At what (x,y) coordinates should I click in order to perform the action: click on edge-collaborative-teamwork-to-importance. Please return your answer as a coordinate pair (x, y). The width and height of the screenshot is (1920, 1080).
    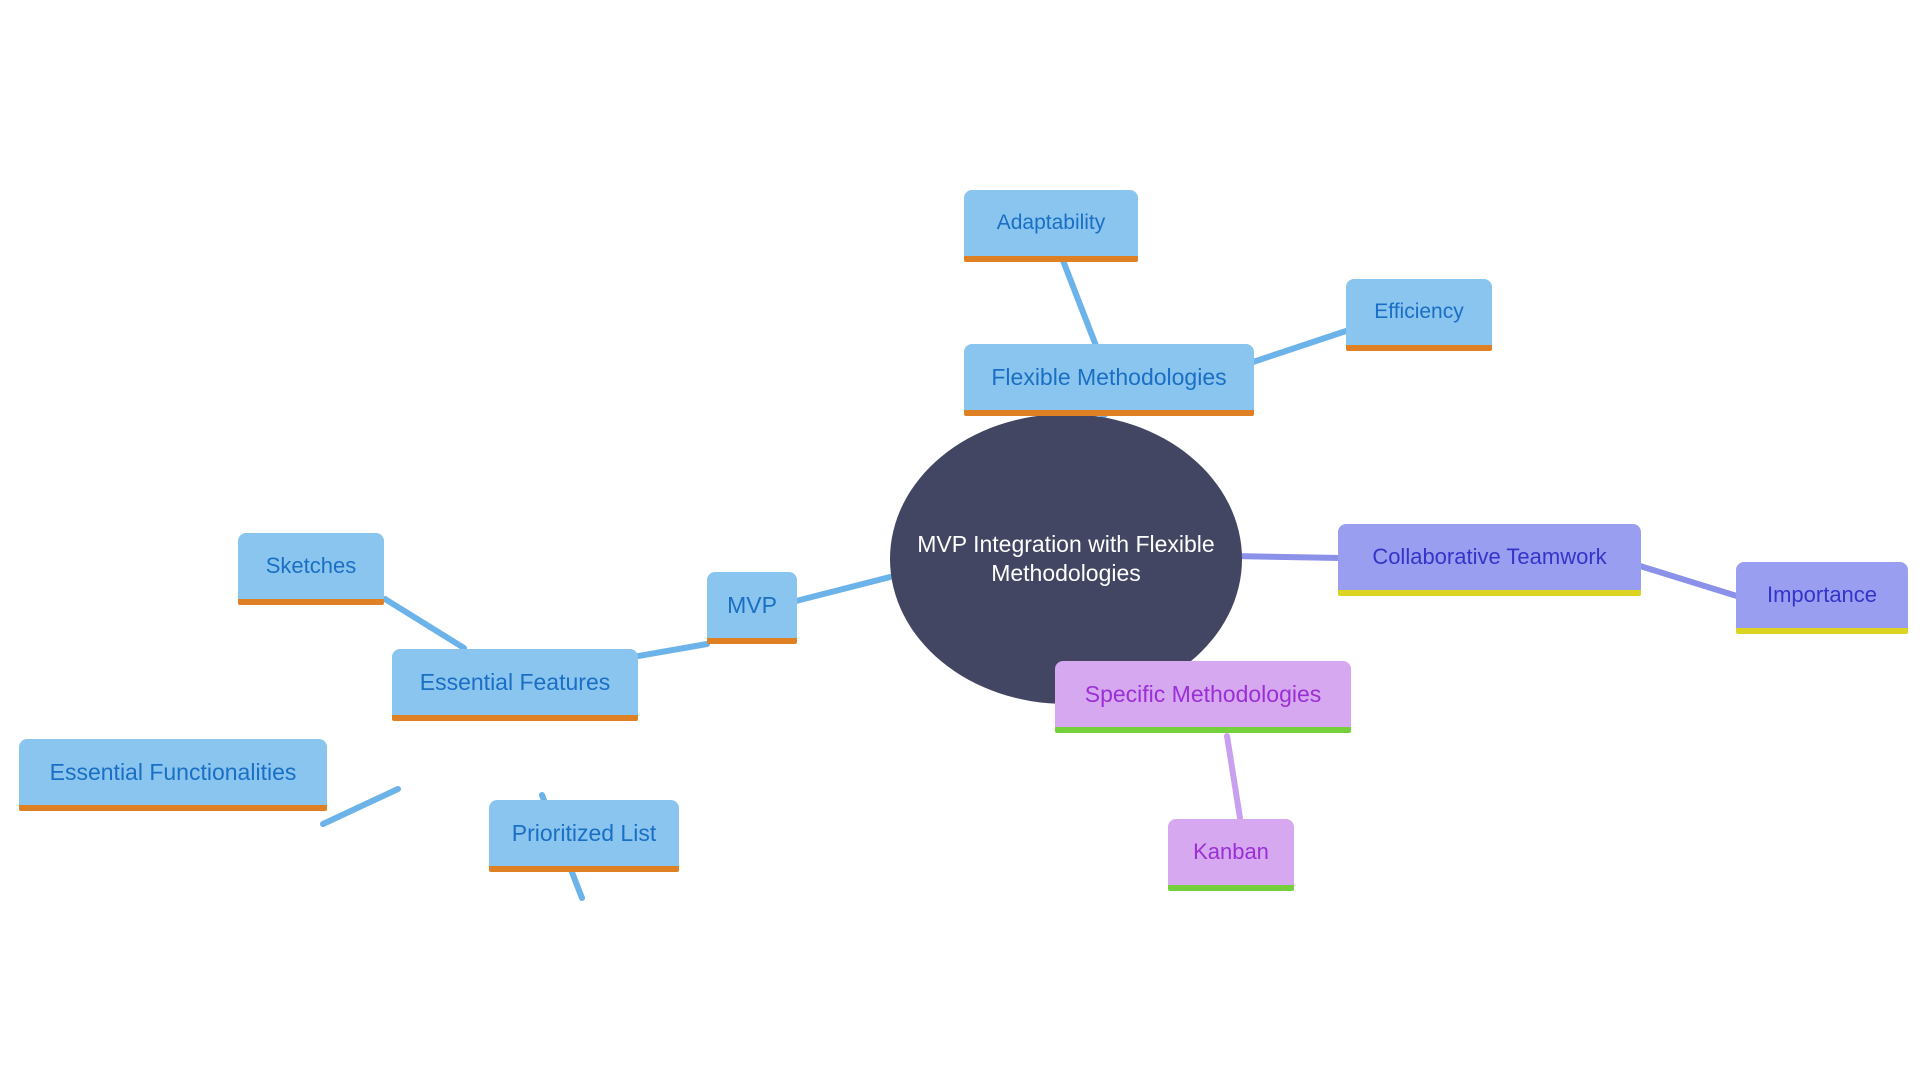
    Looking at the image, I should click on (1690, 581).